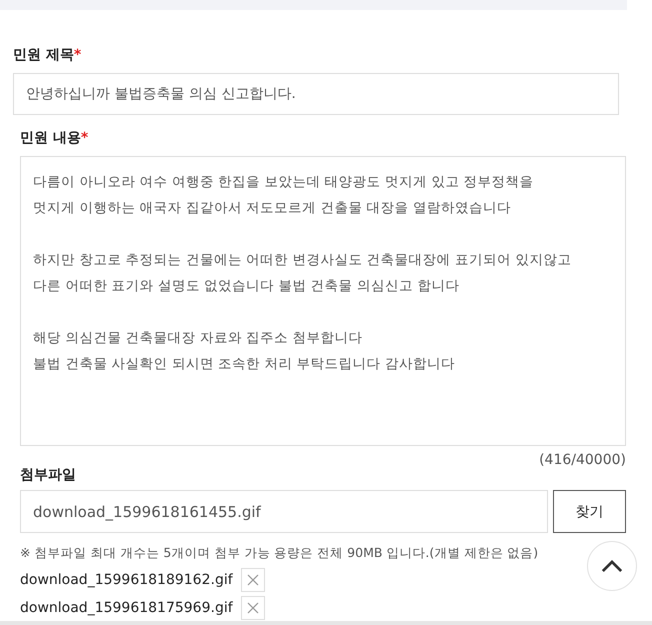 The image size is (652, 625). I want to click on chevron-up-icon, so click(612, 566).